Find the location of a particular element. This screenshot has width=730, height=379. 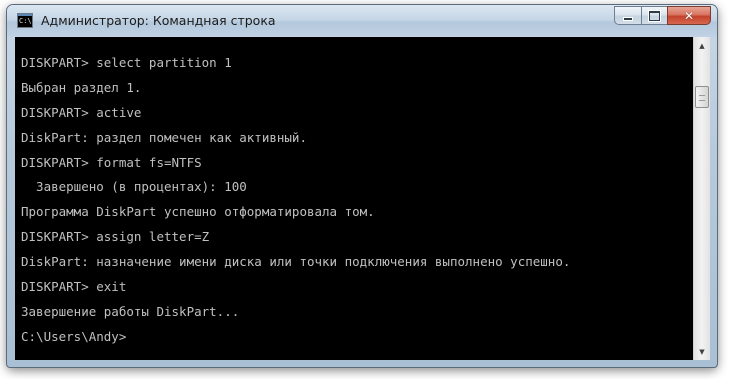

close-button: ✕ is located at coordinates (689, 15).